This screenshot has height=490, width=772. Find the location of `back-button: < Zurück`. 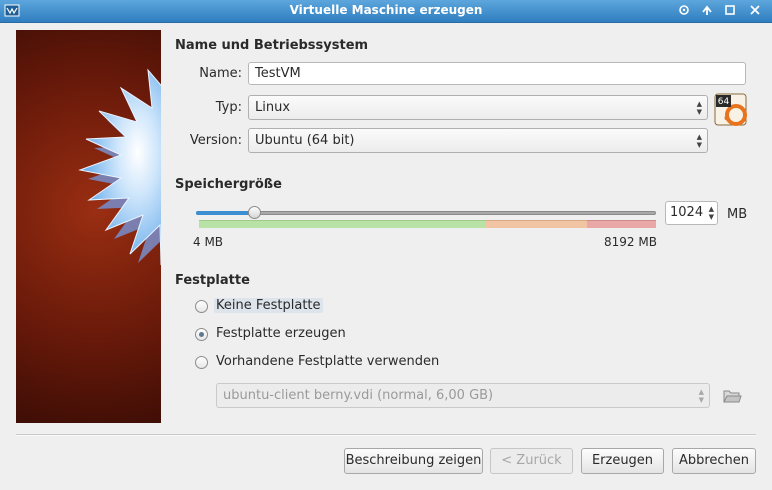

back-button: < Zurück is located at coordinates (531, 461).